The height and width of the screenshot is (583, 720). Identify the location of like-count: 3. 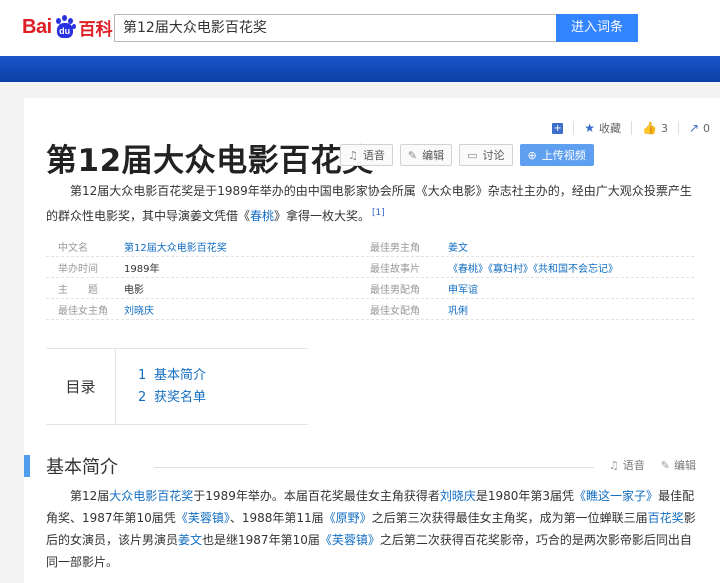
(664, 128).